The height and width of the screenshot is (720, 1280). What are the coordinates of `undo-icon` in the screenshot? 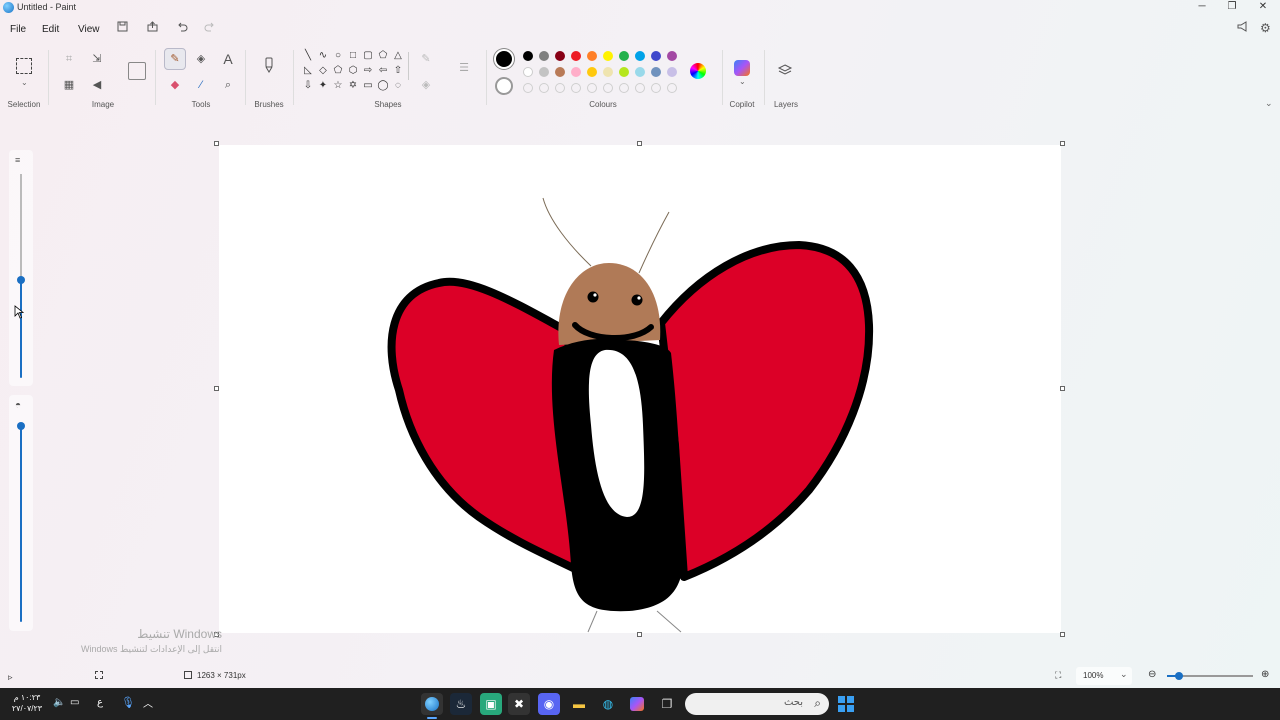 It's located at (182, 28).